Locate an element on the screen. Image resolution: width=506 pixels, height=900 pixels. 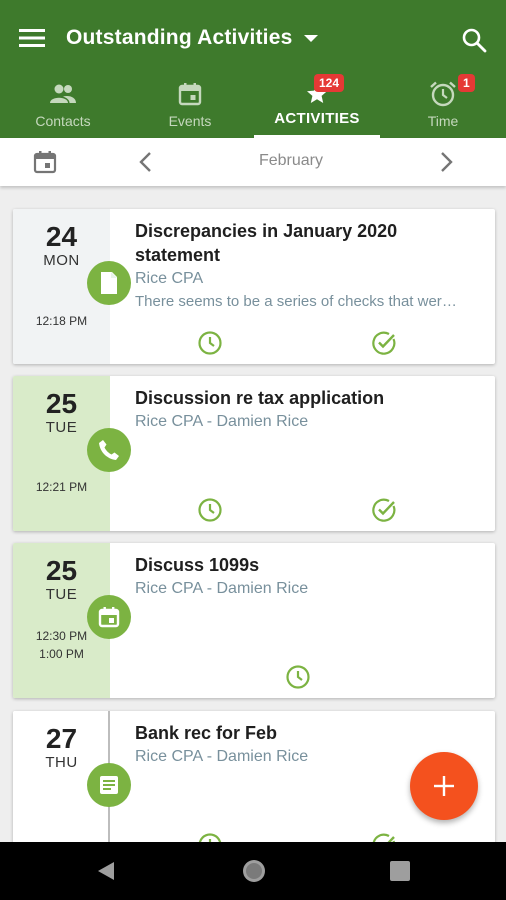
document-icon is located at coordinates (109, 283).